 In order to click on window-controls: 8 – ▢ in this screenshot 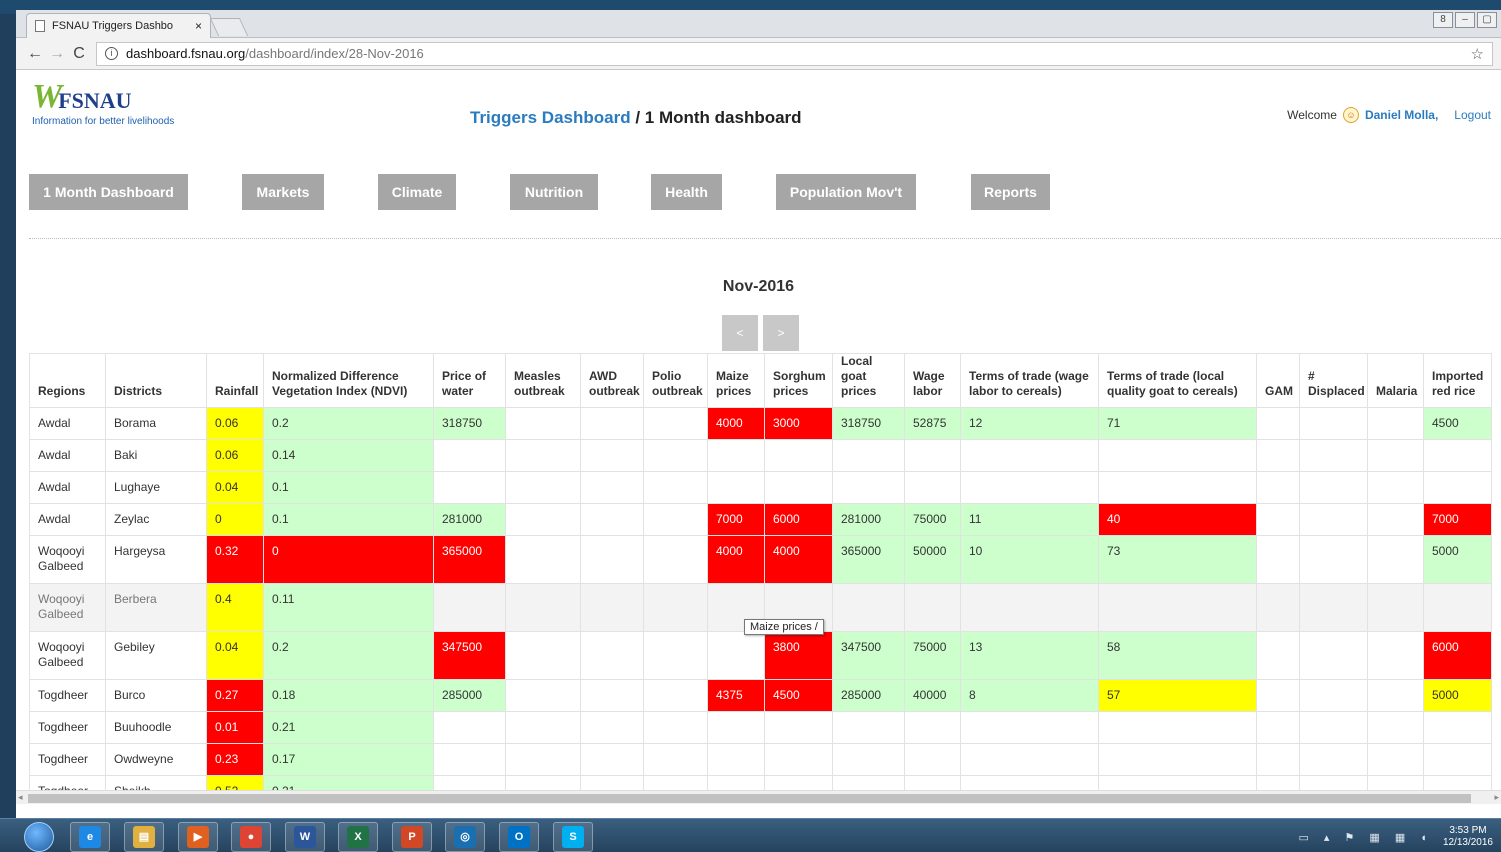, I will do `click(1465, 20)`.